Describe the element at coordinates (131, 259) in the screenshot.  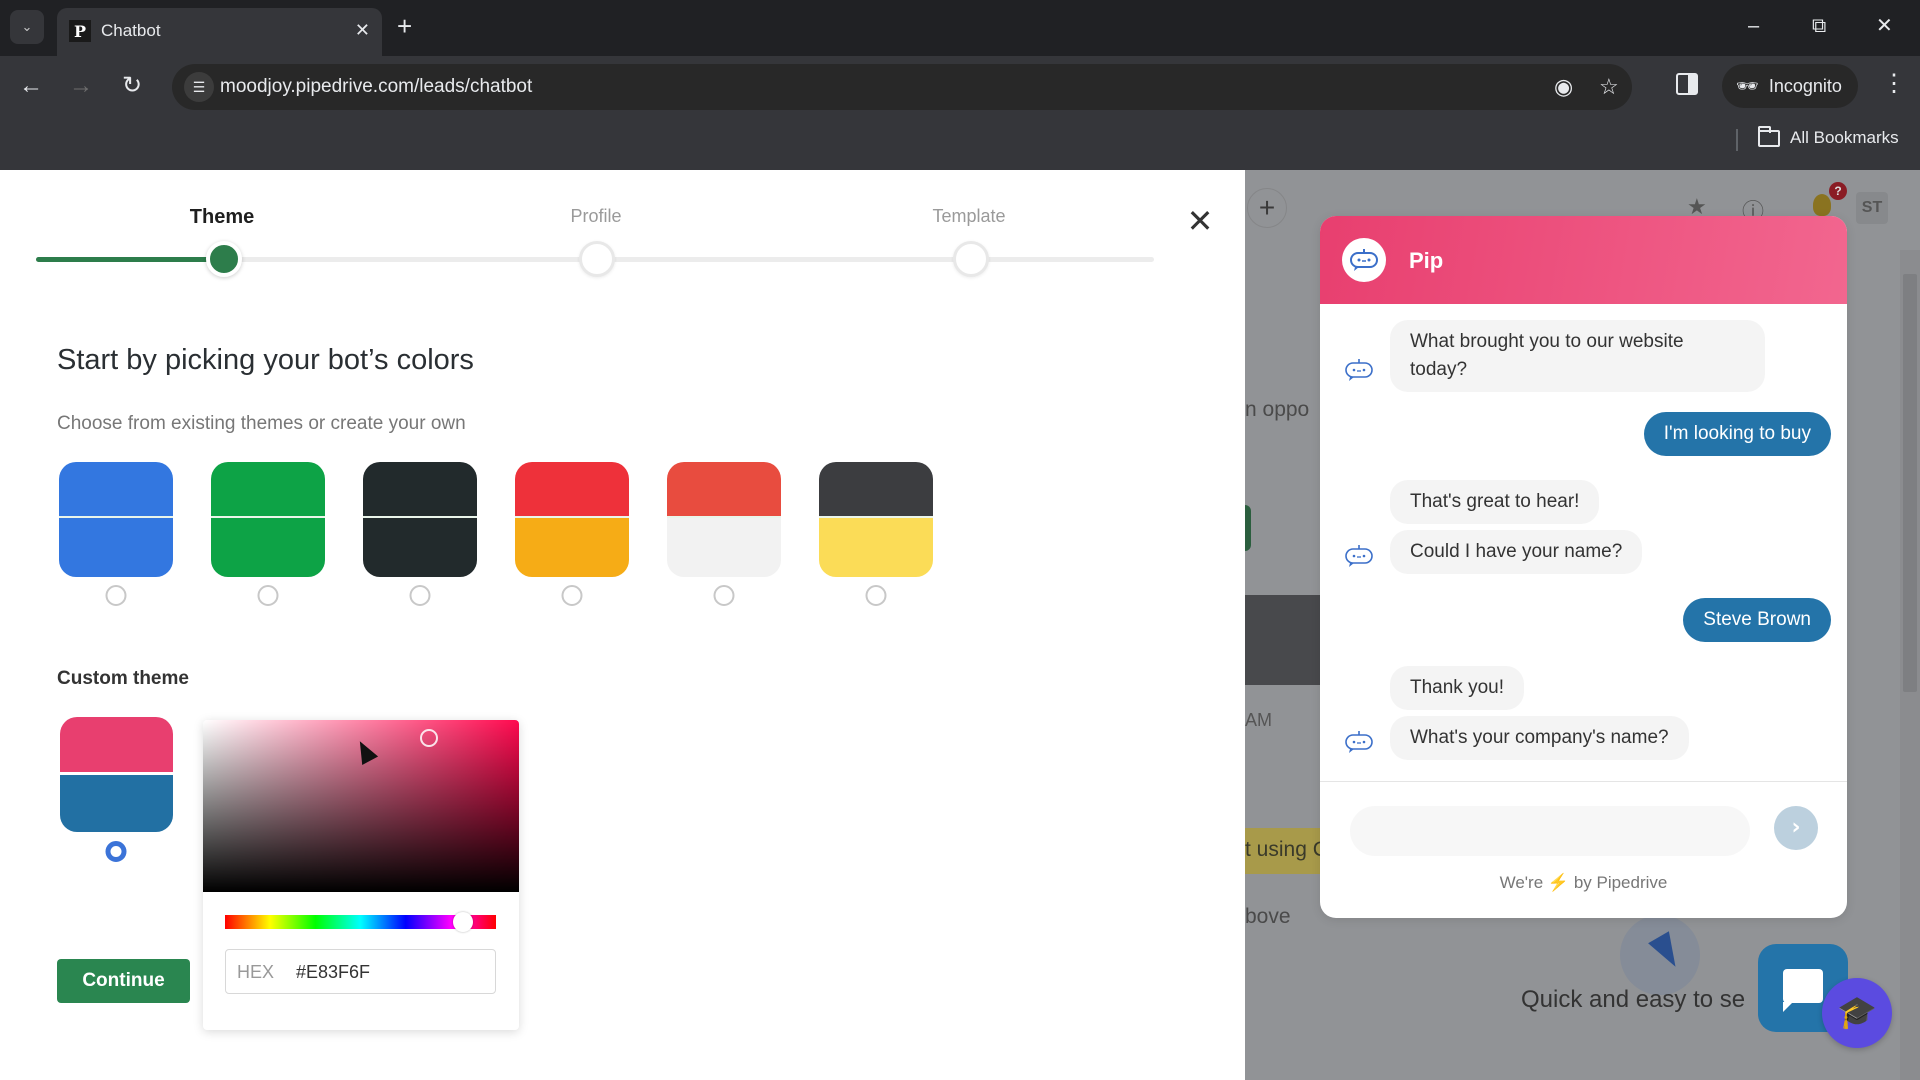
I see `wizard-progress-fill` at that location.